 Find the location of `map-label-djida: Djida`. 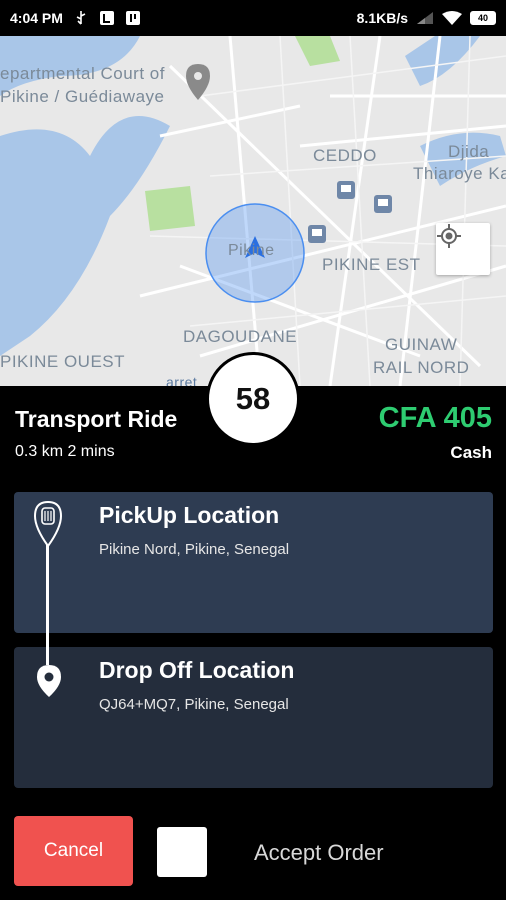

map-label-djida: Djida is located at coordinates (469, 151).